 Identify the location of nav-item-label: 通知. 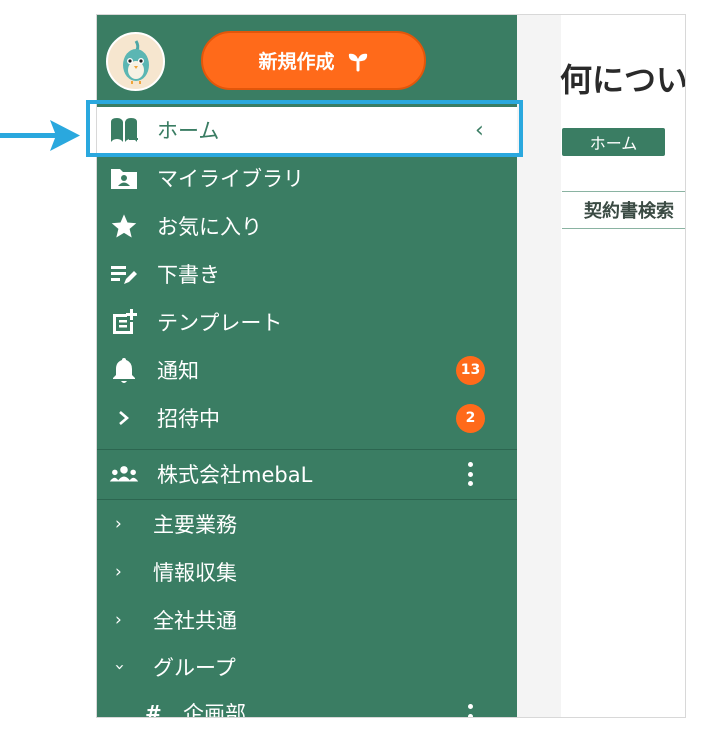
(178, 371).